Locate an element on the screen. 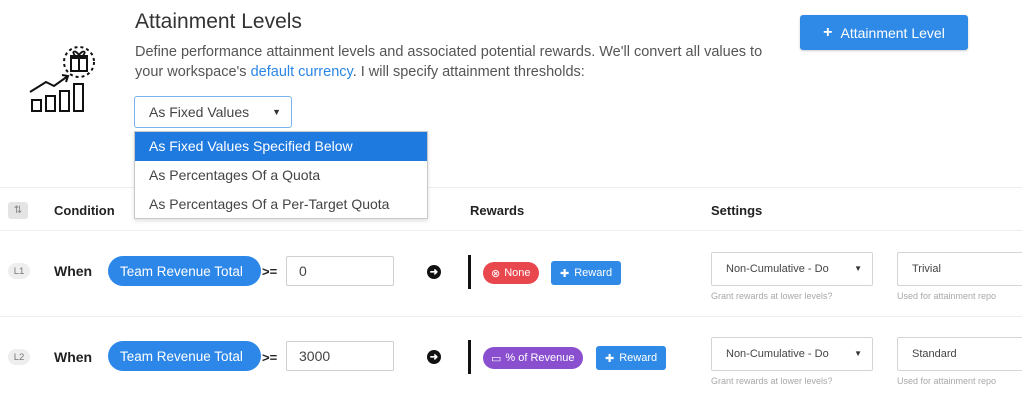 This screenshot has height=396, width=1022. threshold-input: 3000 is located at coordinates (340, 356).